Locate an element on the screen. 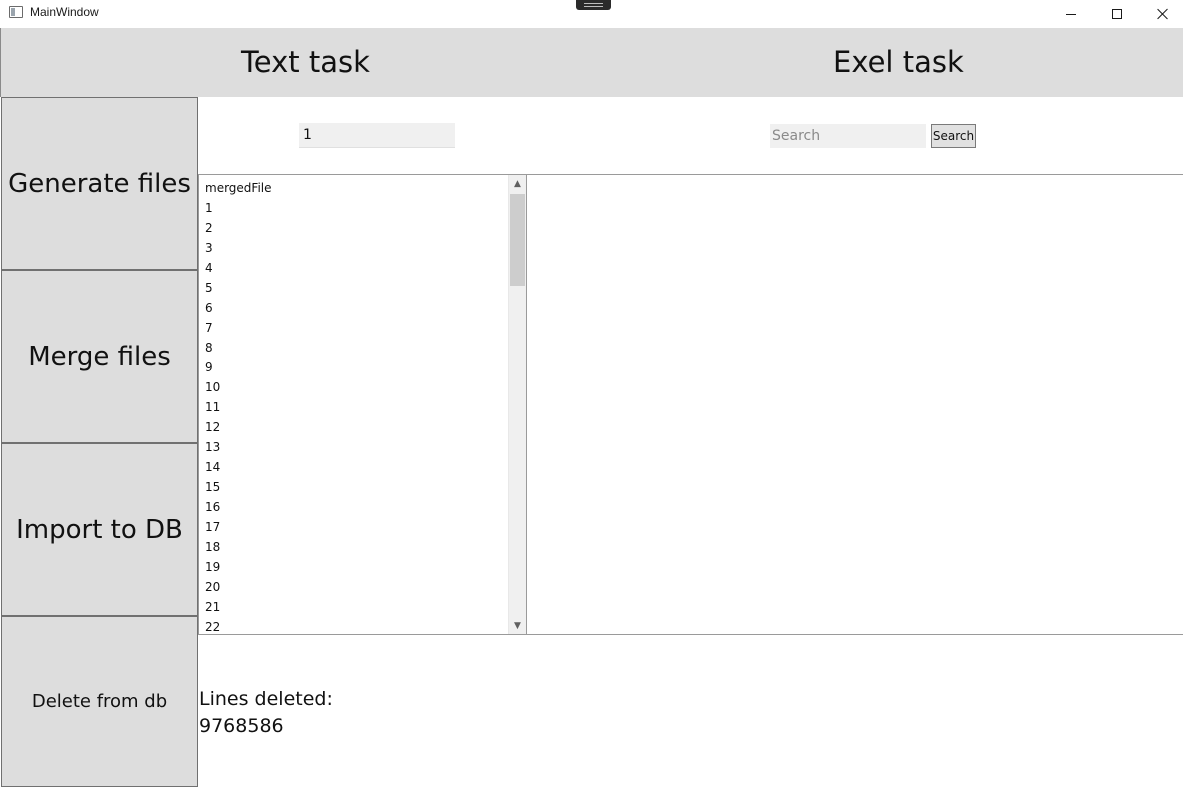  list-item: 19 is located at coordinates (355, 568).